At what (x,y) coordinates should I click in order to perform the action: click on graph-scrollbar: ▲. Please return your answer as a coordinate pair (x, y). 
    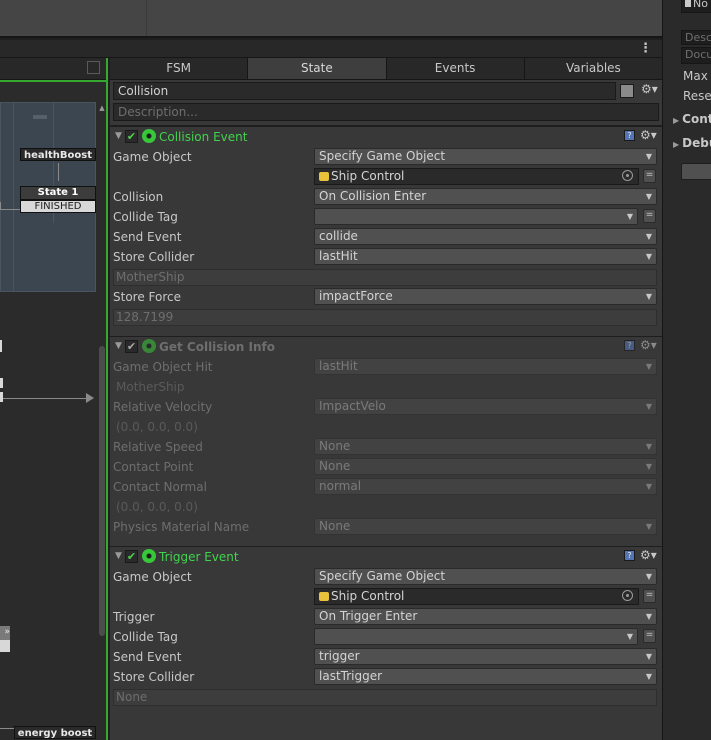
    Looking at the image, I should click on (102, 422).